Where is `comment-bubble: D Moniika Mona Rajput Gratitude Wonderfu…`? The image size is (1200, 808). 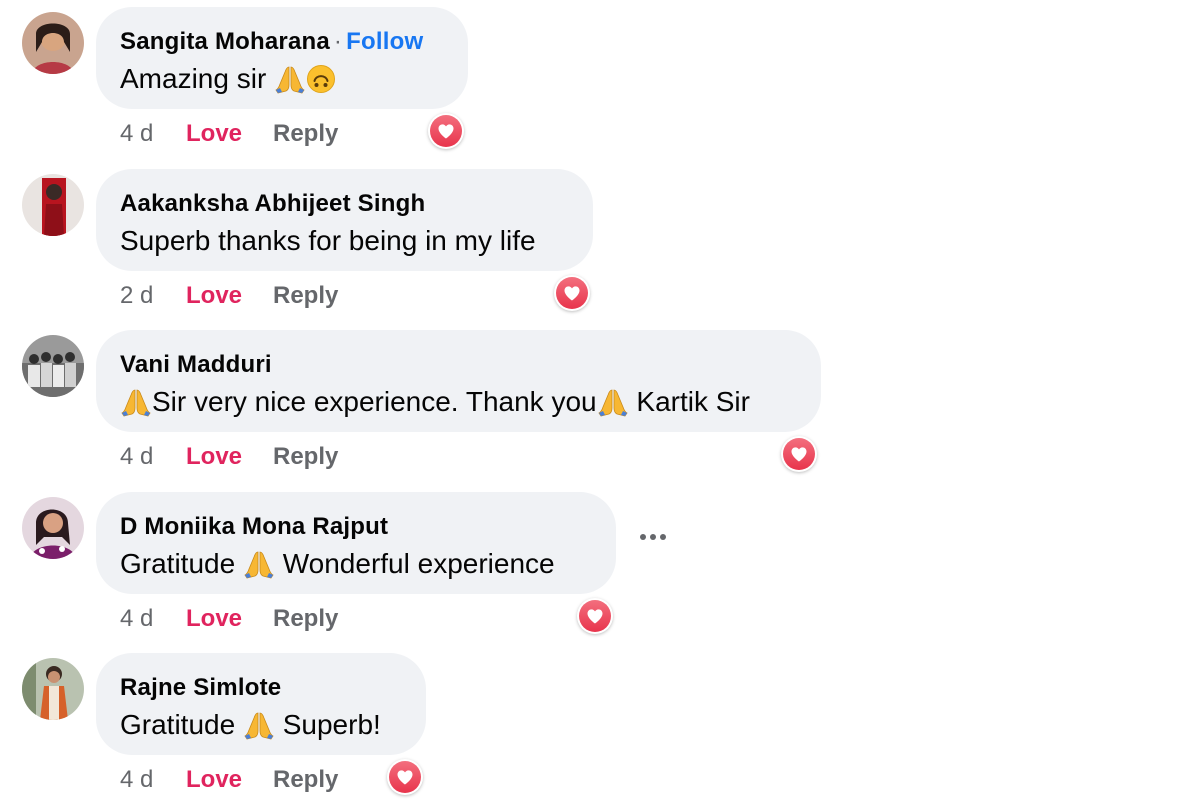 comment-bubble: D Moniika Mona Rajput Gratitude Wonderfu… is located at coordinates (356, 543).